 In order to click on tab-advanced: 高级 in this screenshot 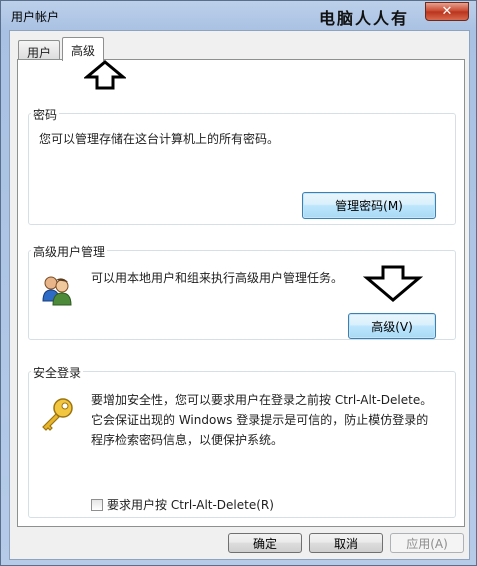, I will do `click(83, 49)`.